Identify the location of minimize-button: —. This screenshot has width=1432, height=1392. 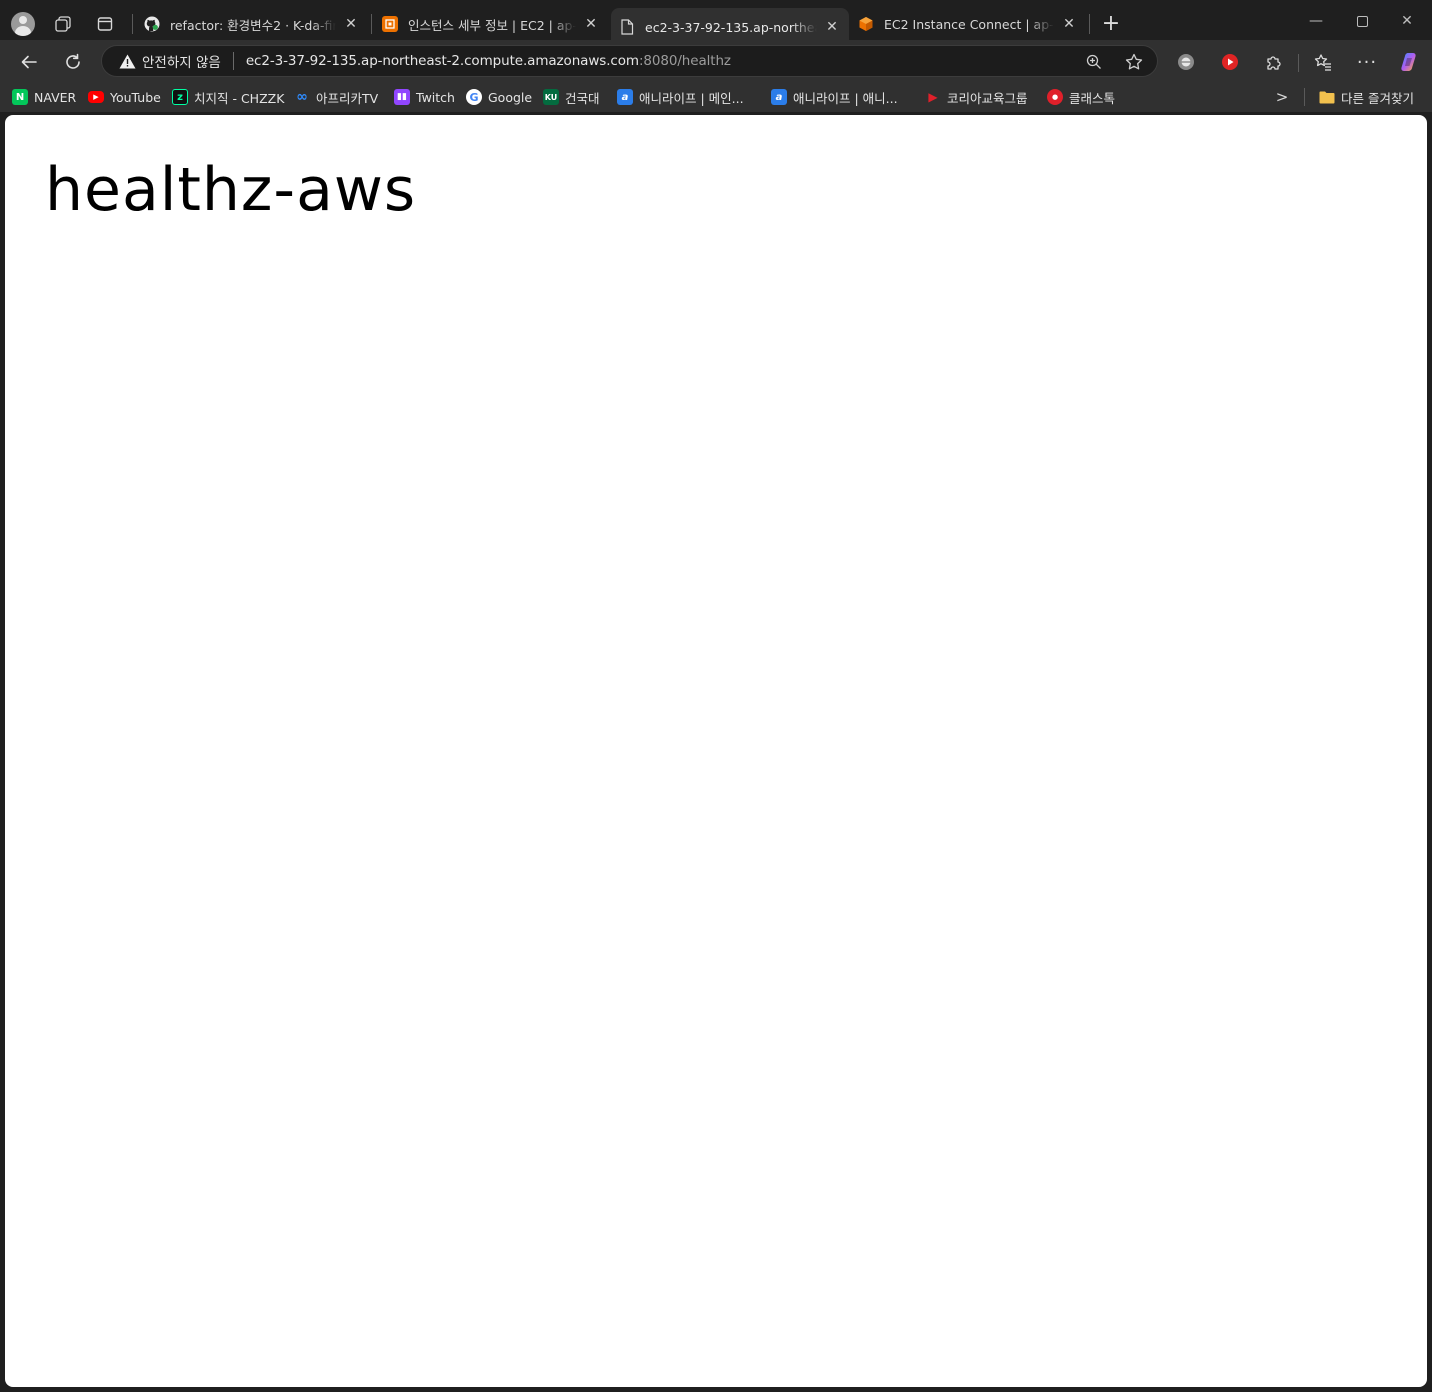
(1316, 21).